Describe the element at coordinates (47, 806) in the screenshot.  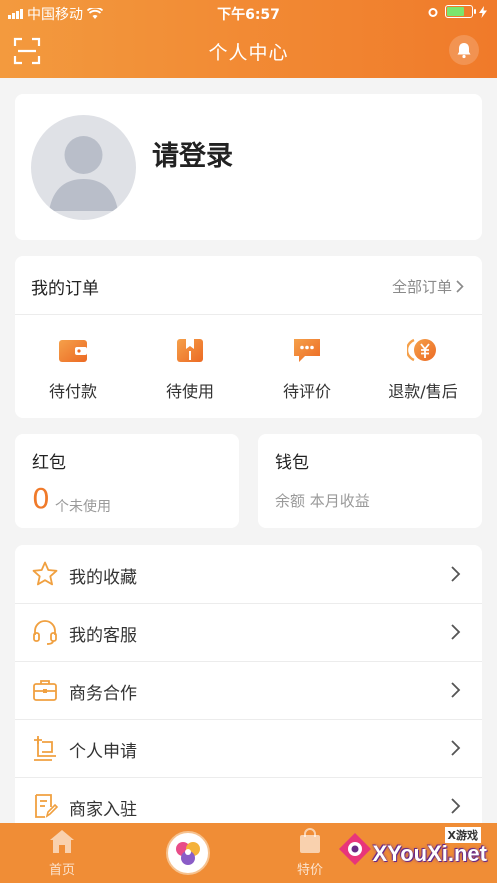
I see `merchant-doc-icon` at that location.